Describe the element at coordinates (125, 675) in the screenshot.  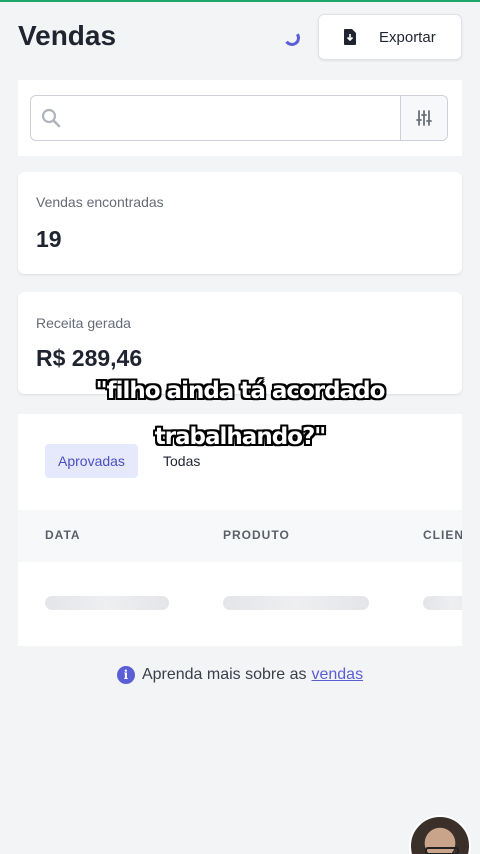
I see `info-icon: i` at that location.